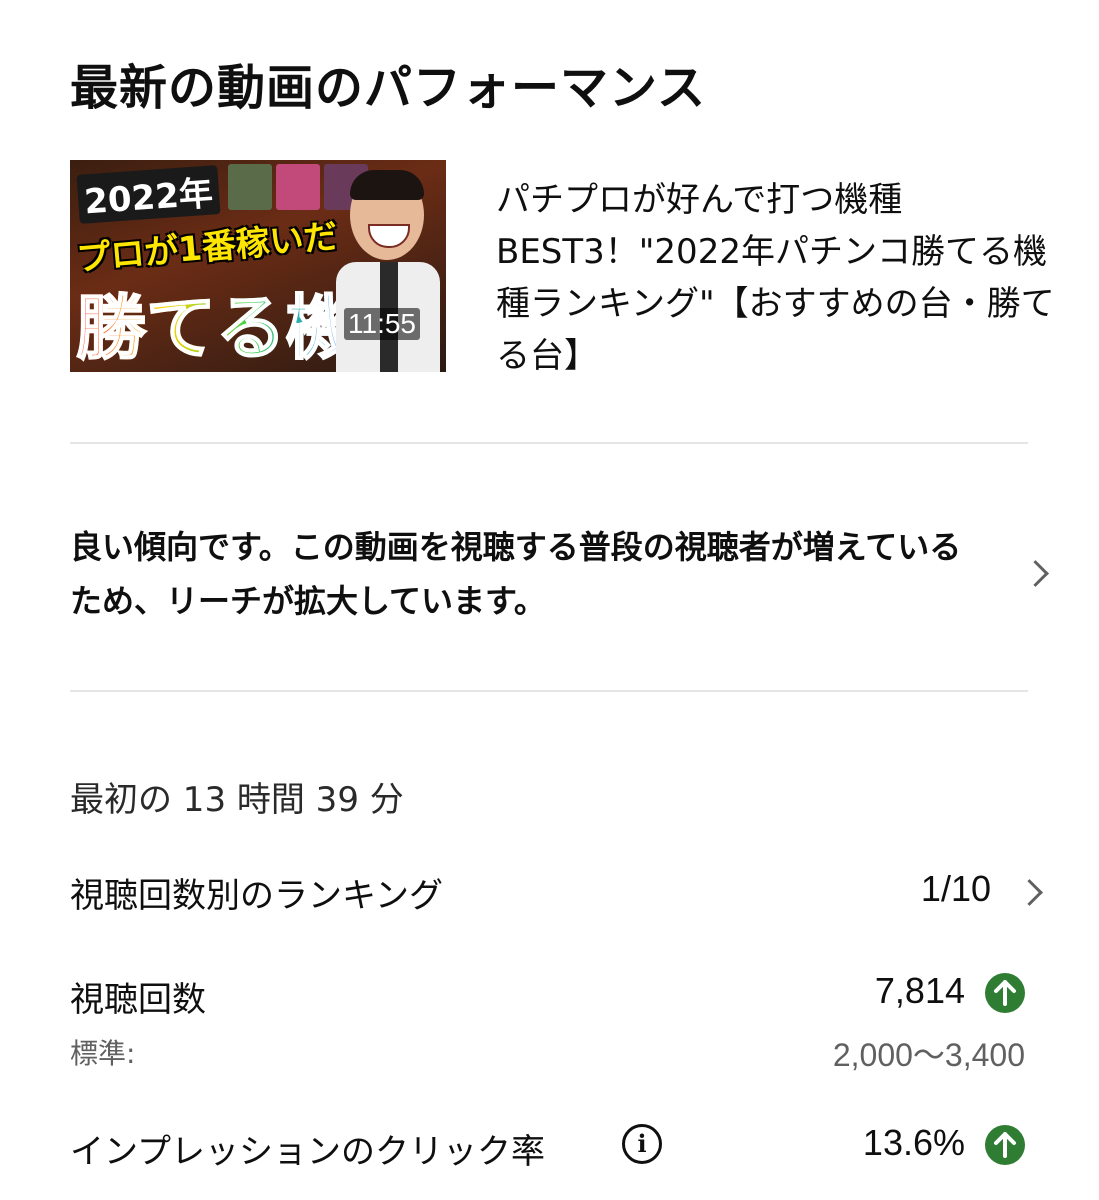  Describe the element at coordinates (148, 194) in the screenshot. I see `thumbnail-year-text: 2022年` at that location.